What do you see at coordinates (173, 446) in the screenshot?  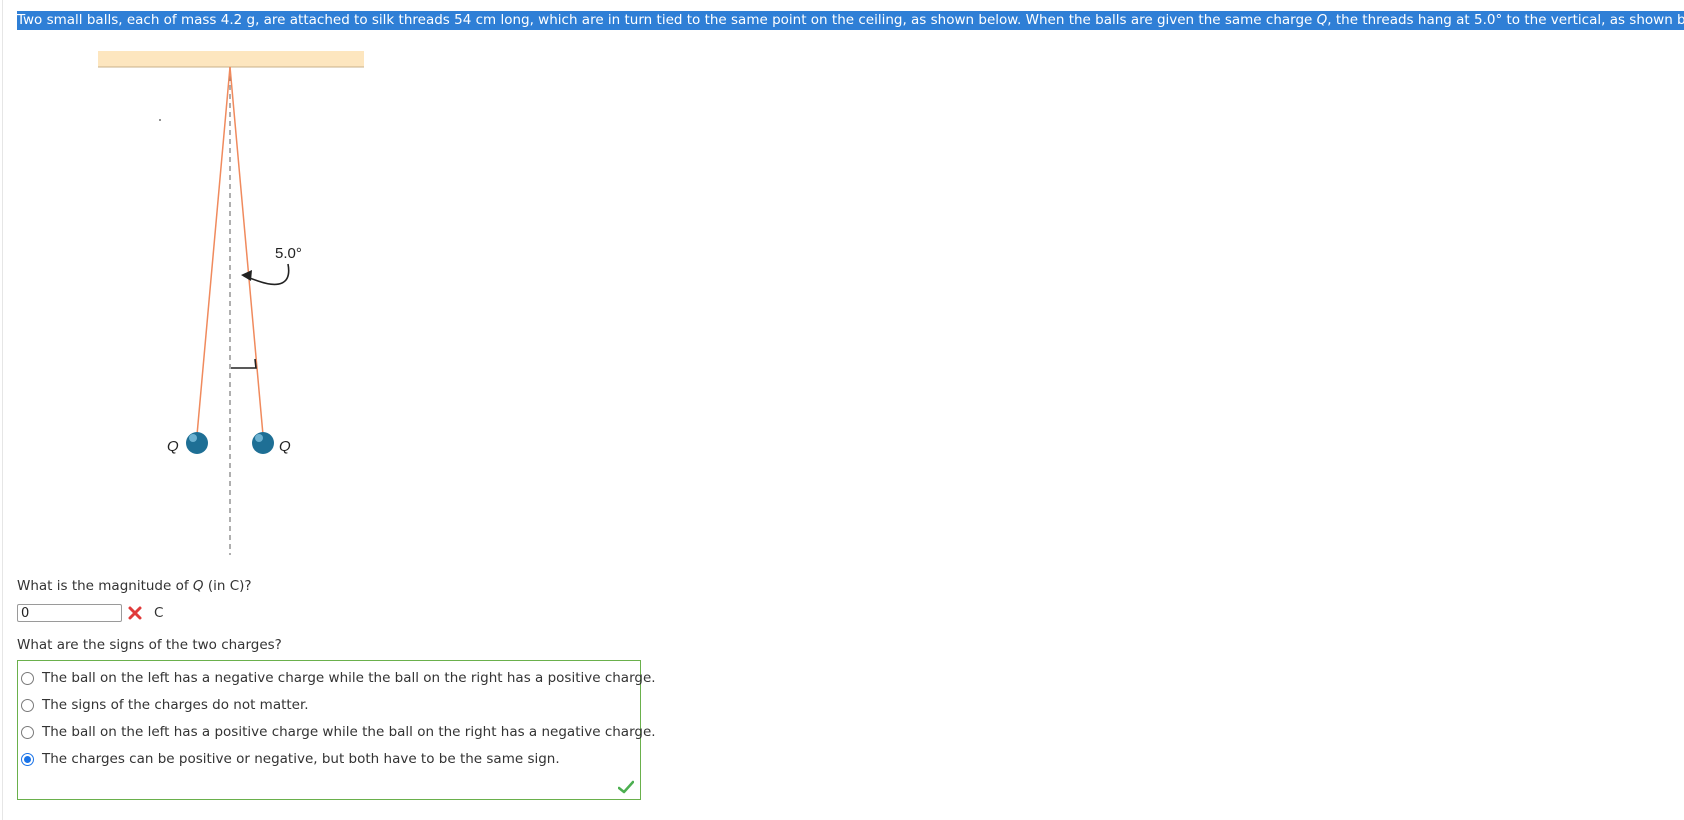 I see `left-charge-label: Q` at bounding box center [173, 446].